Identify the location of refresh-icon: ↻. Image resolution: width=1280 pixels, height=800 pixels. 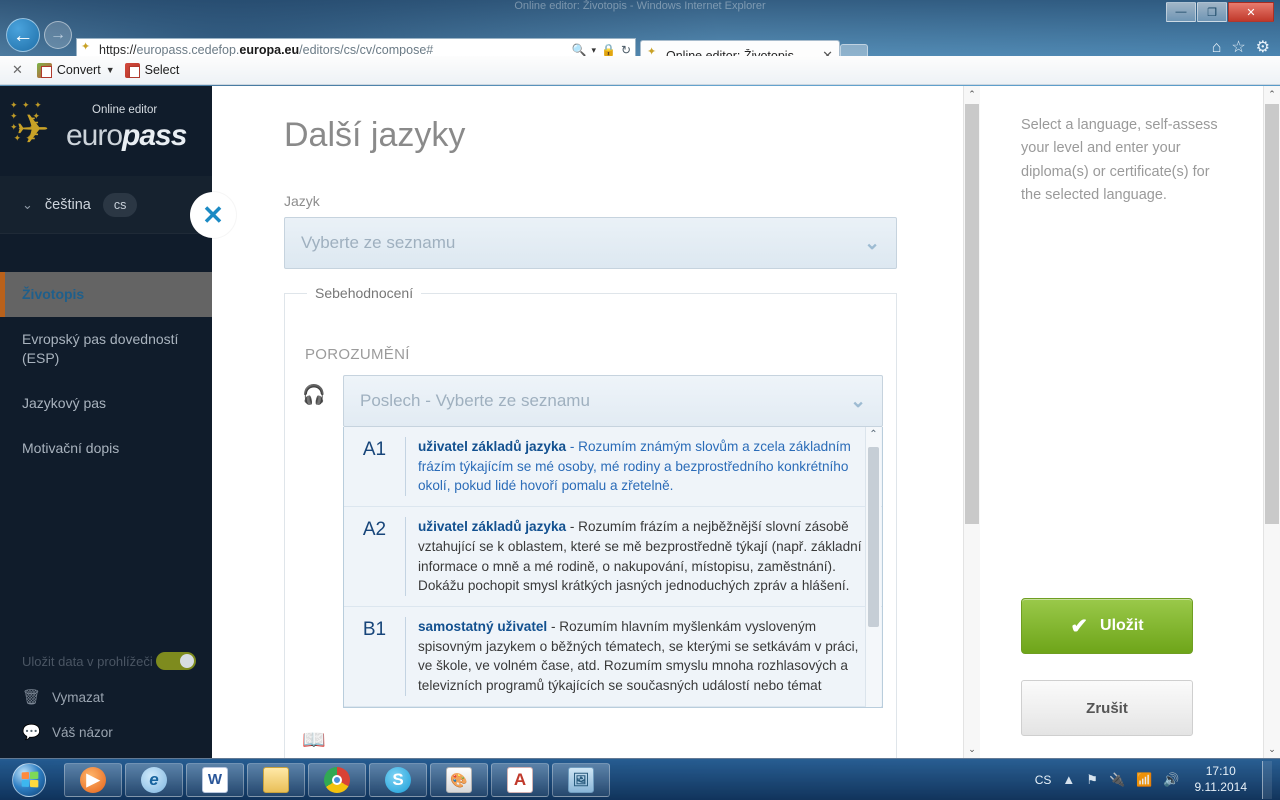
(626, 50).